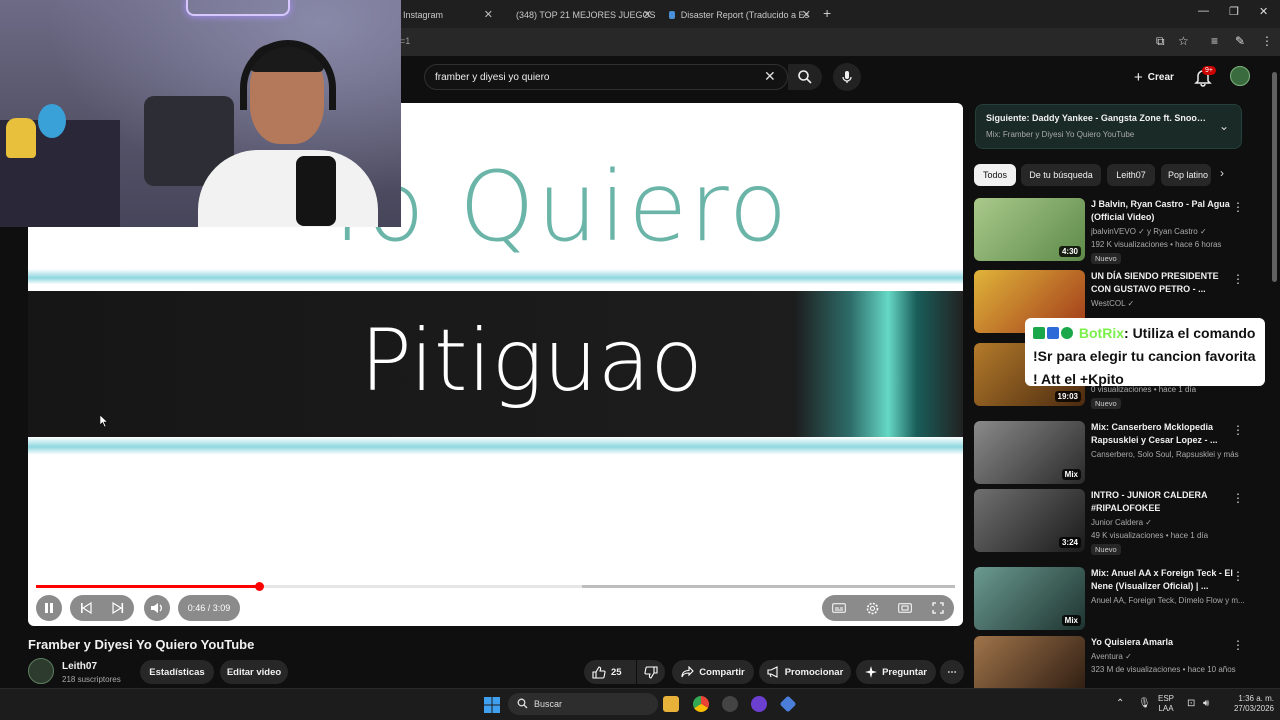  Describe the element at coordinates (531, 361) in the screenshot. I see `video-frame-text-main: Pitiguao` at that location.